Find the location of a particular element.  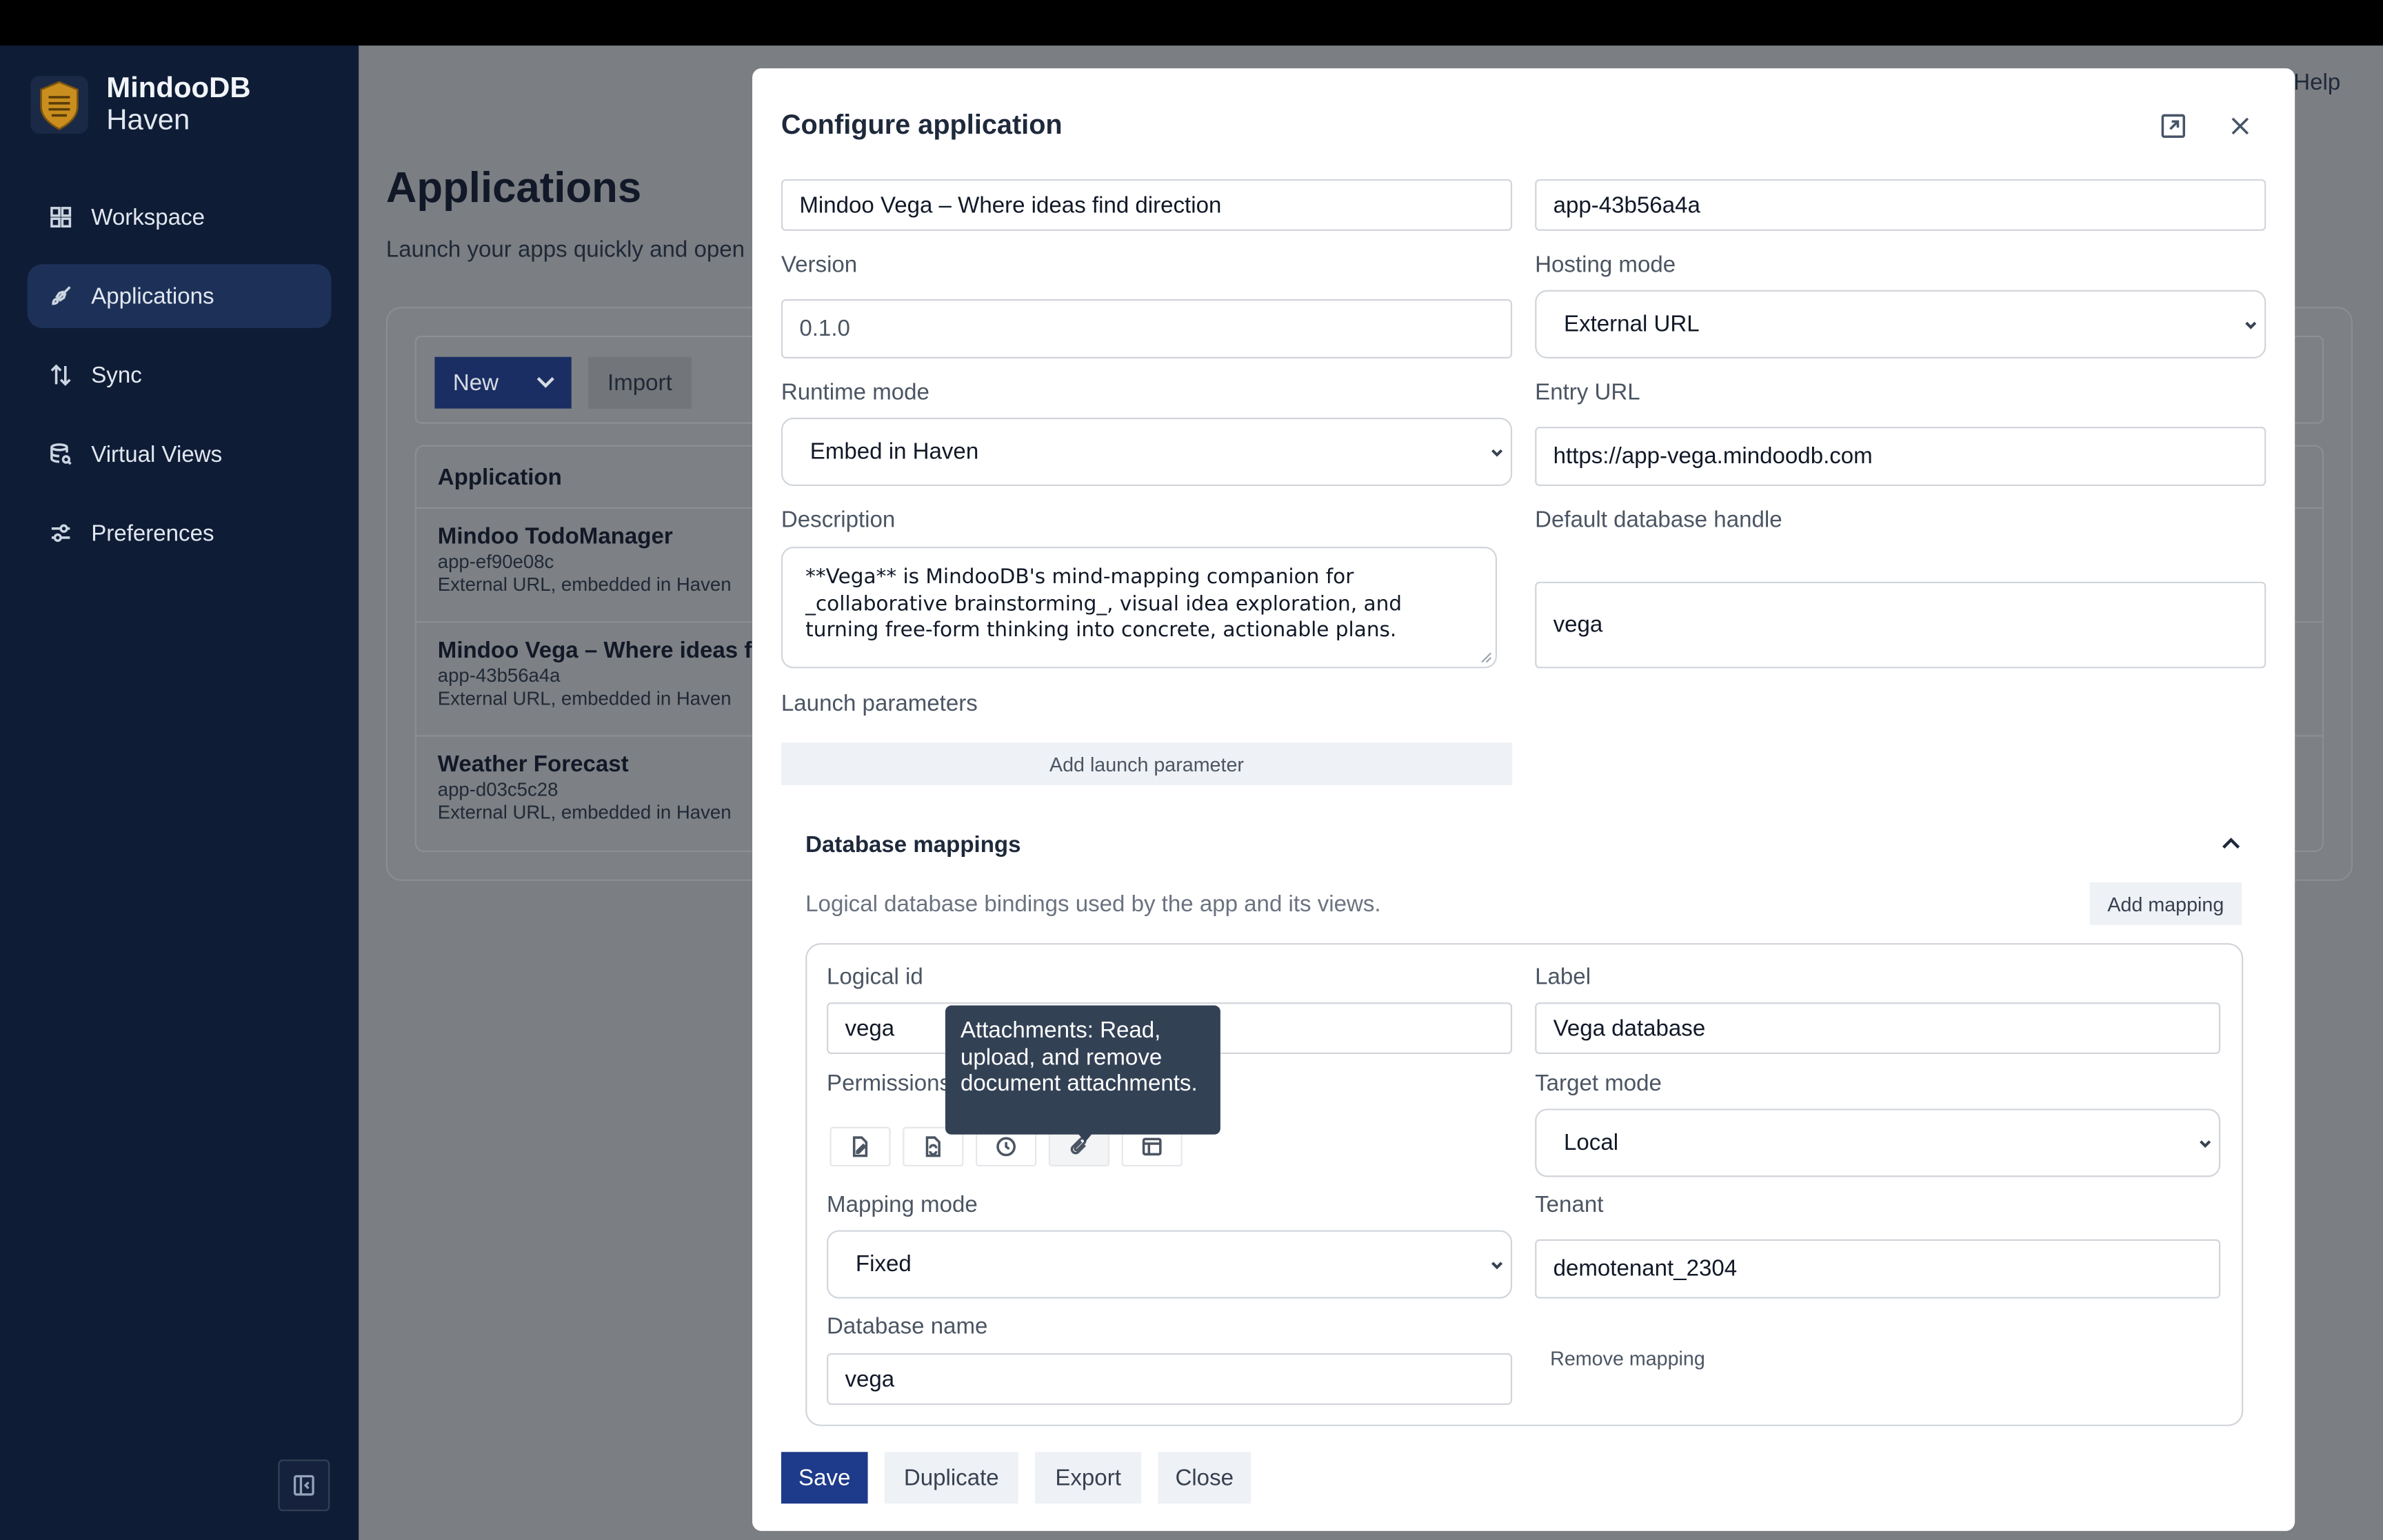

file-edit-icon is located at coordinates (860, 1147).